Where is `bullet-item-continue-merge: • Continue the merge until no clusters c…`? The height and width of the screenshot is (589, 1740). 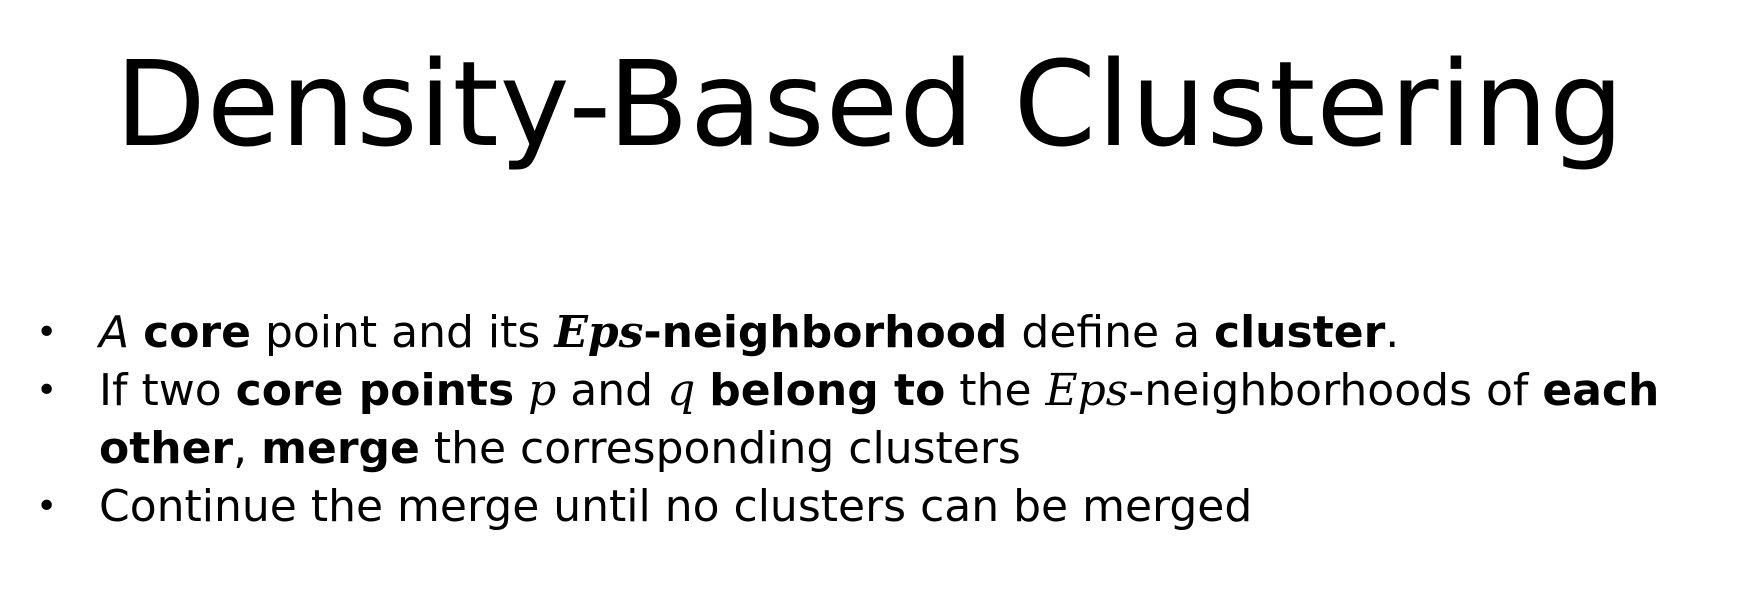
bullet-item-continue-merge: • Continue the merge until no clusters c… is located at coordinates (870, 507).